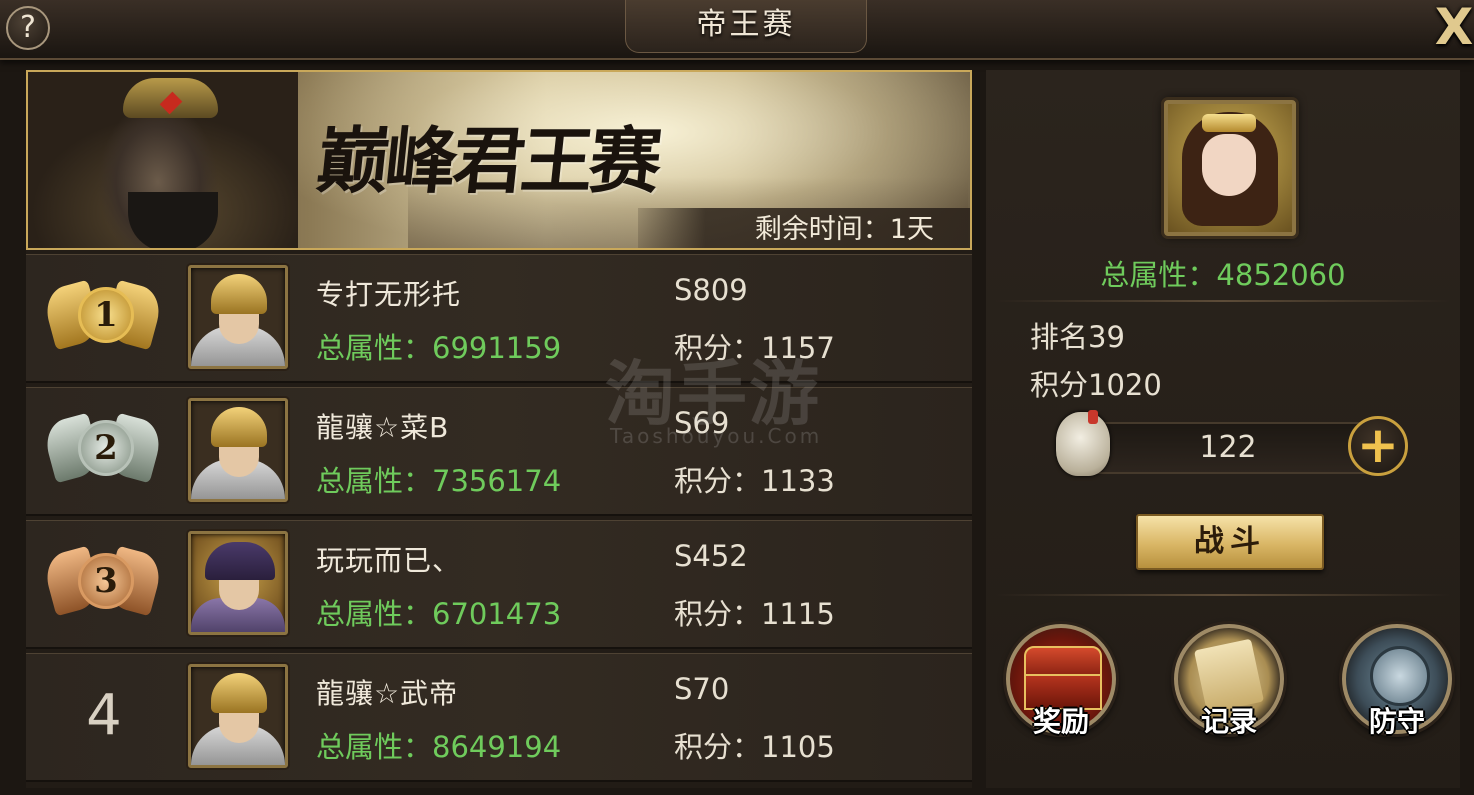 The width and height of the screenshot is (1474, 795). Describe the element at coordinates (240, 561) in the screenshot. I see `avatar-hat` at that location.